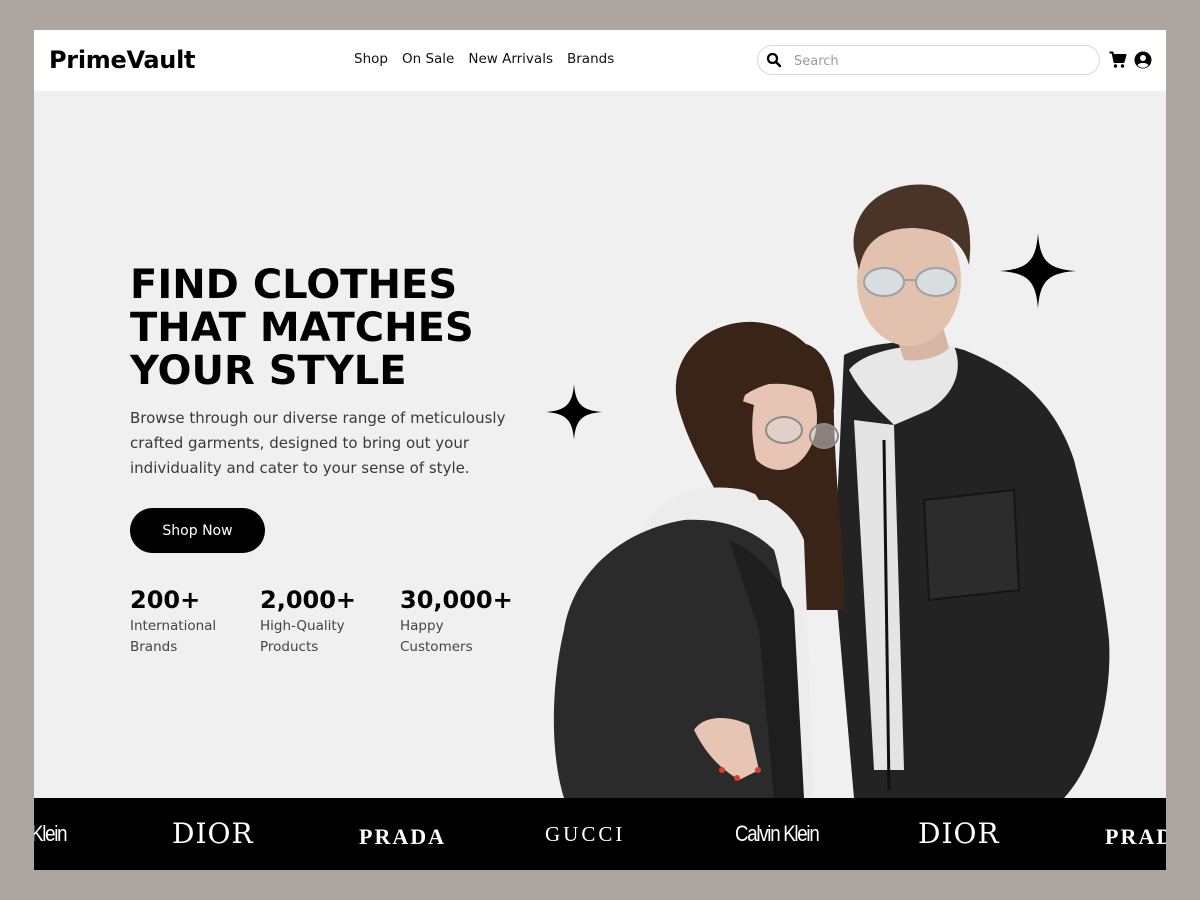 This screenshot has height=900, width=1200. I want to click on search-icon, so click(774, 60).